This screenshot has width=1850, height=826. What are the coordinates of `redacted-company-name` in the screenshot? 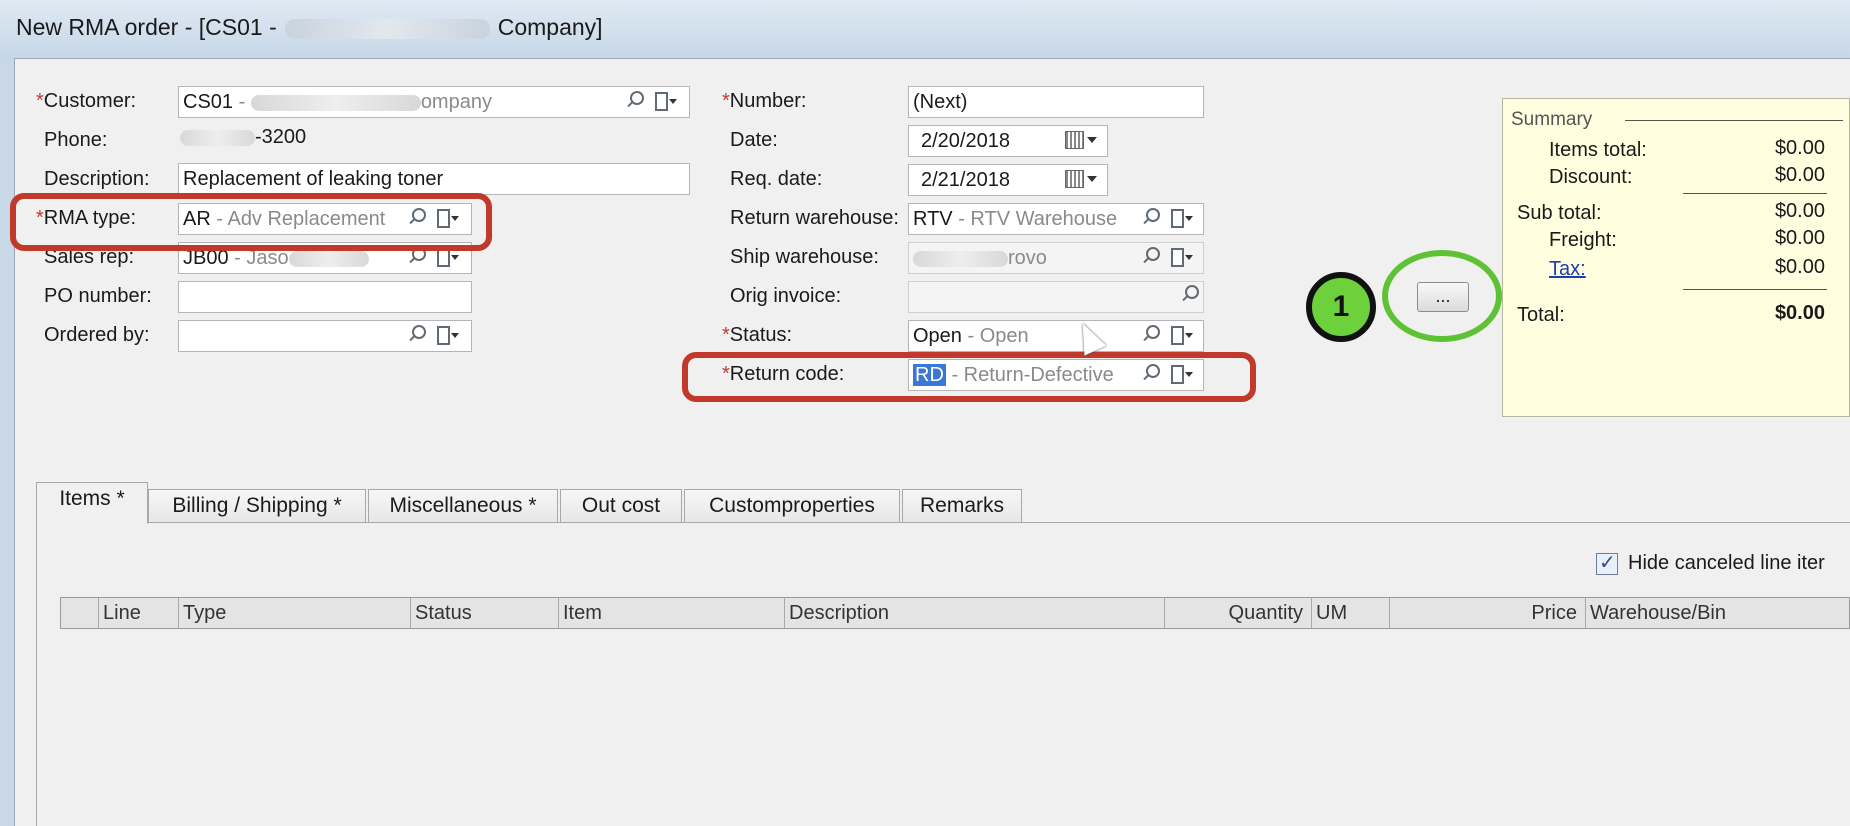 It's located at (387, 28).